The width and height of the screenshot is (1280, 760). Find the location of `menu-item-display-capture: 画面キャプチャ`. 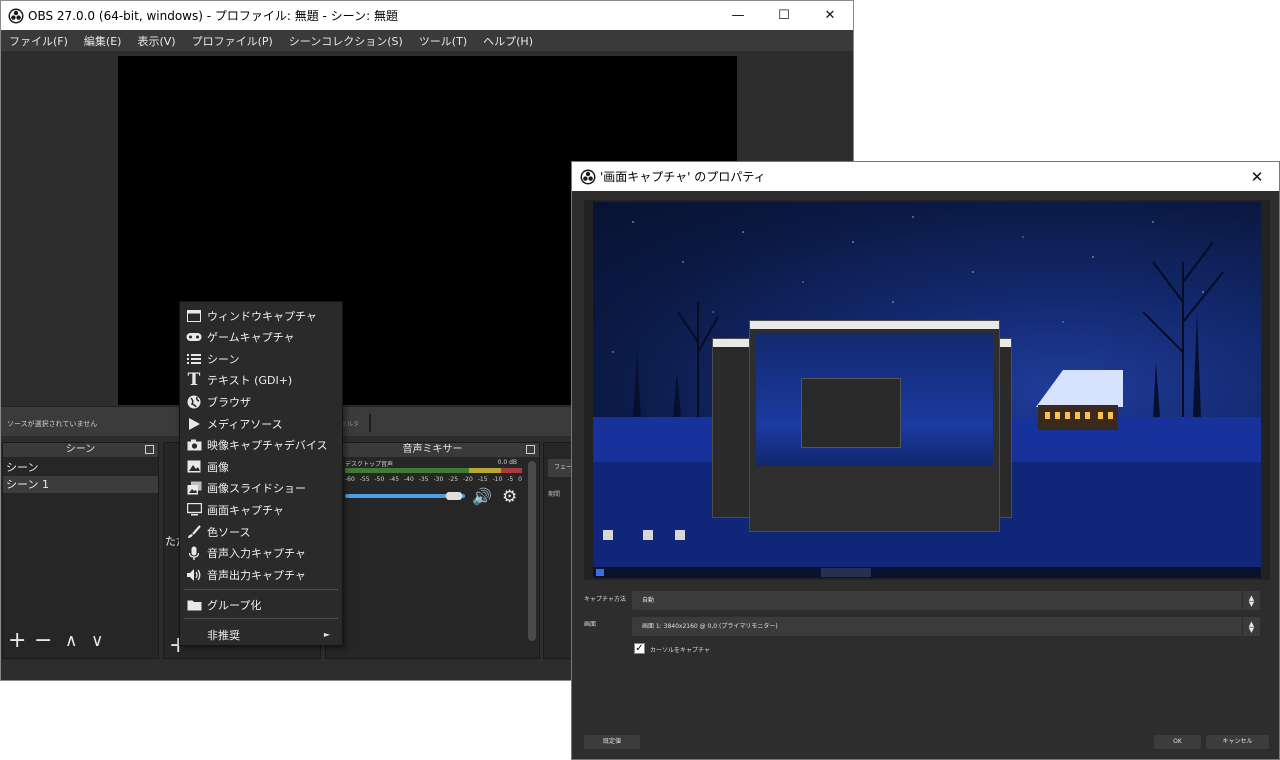

menu-item-display-capture: 画面キャプチャ is located at coordinates (261, 509).